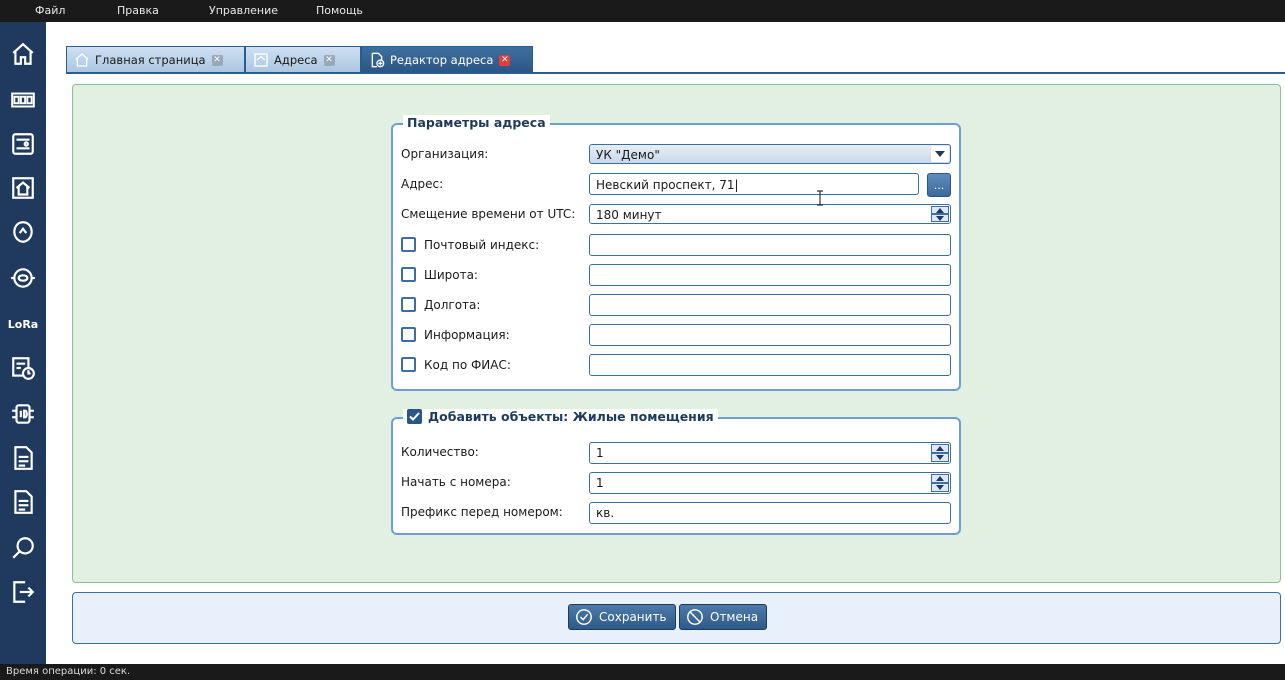  Describe the element at coordinates (150, 60) in the screenshot. I see `tab-label: Главная страница` at that location.